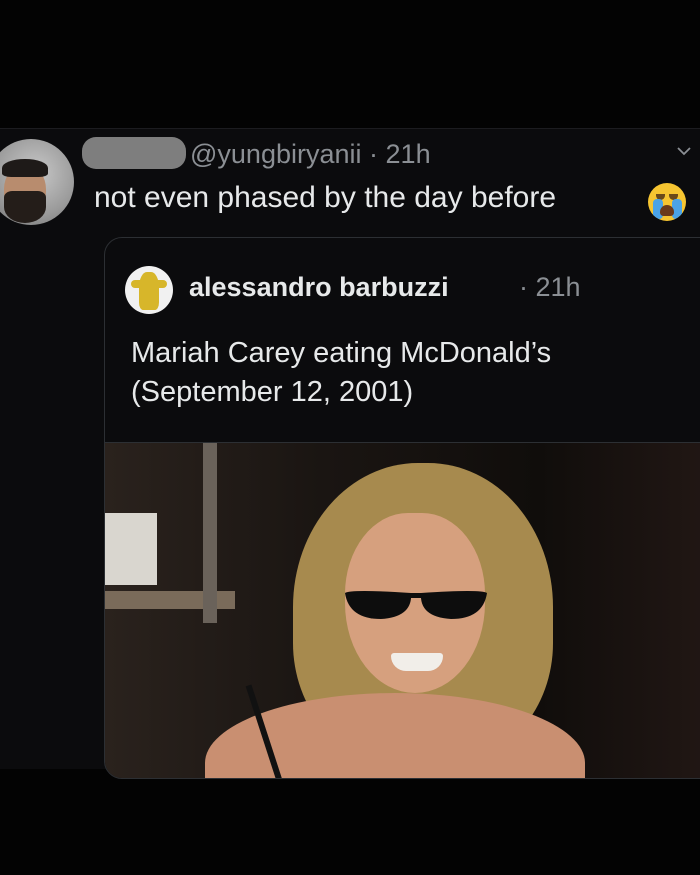 The height and width of the screenshot is (875, 700). What do you see at coordinates (149, 290) in the screenshot?
I see `quoted-author-avatar` at bounding box center [149, 290].